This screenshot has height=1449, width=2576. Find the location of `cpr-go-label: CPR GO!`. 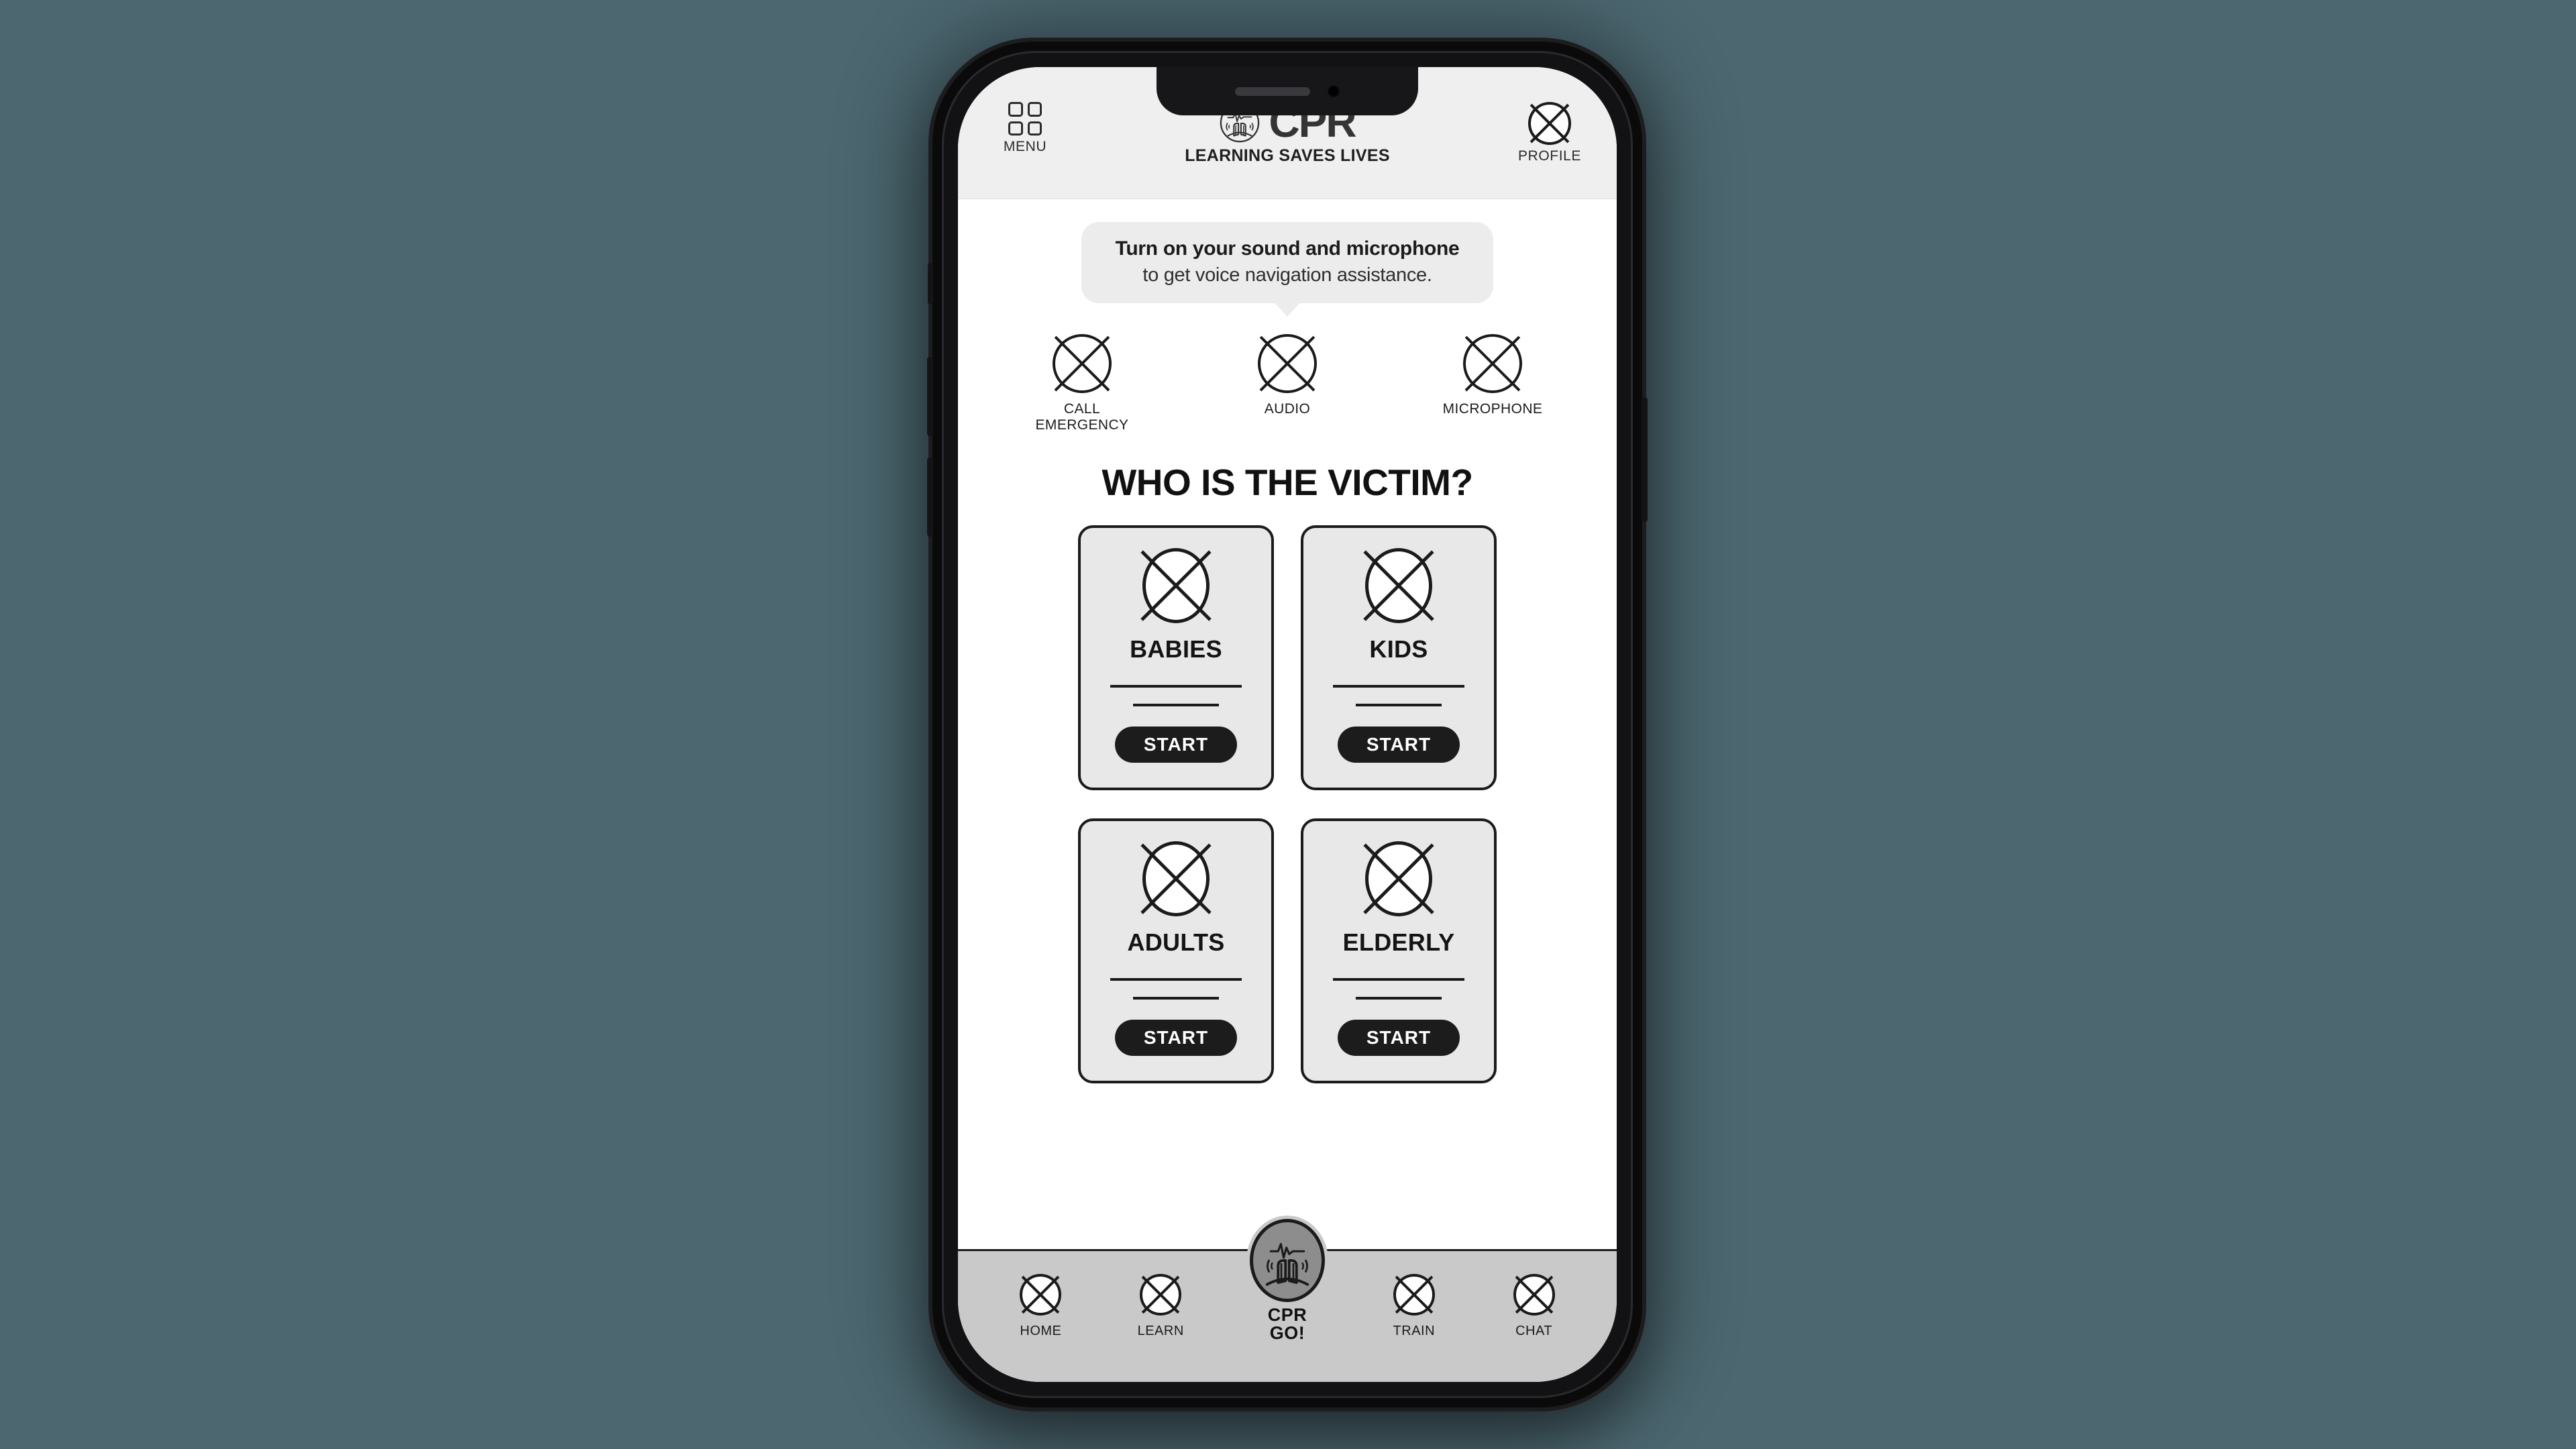

cpr-go-label: CPR GO! is located at coordinates (1287, 1324).